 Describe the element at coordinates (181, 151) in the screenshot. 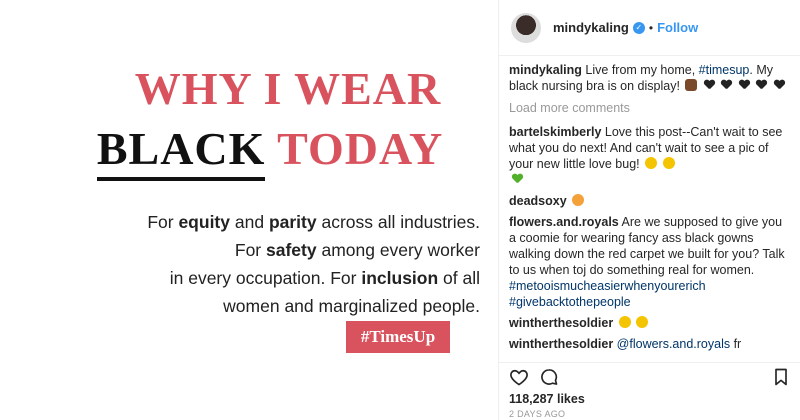

I see `headline-black-word: BLACK` at that location.